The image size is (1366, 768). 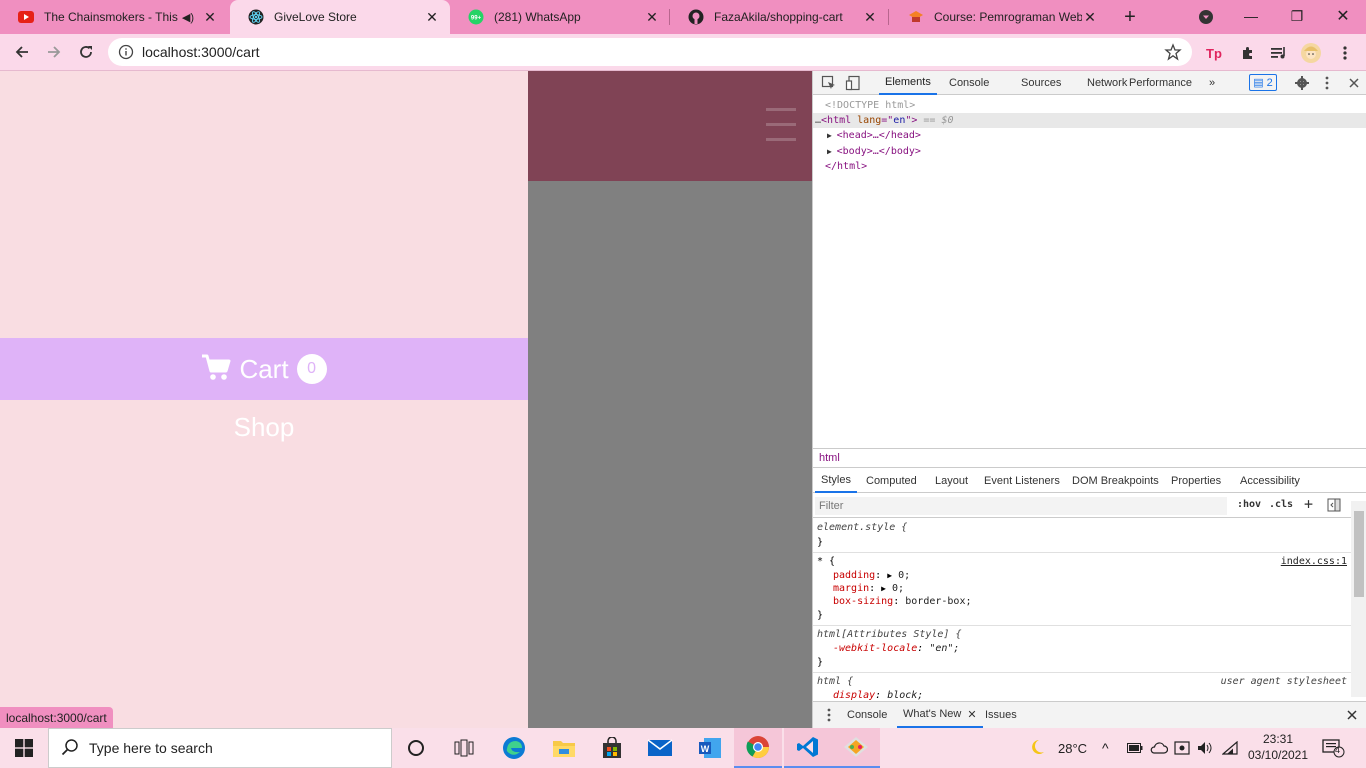 What do you see at coordinates (1082, 536) in the screenshot?
I see `rule-element-style: element.style { }` at bounding box center [1082, 536].